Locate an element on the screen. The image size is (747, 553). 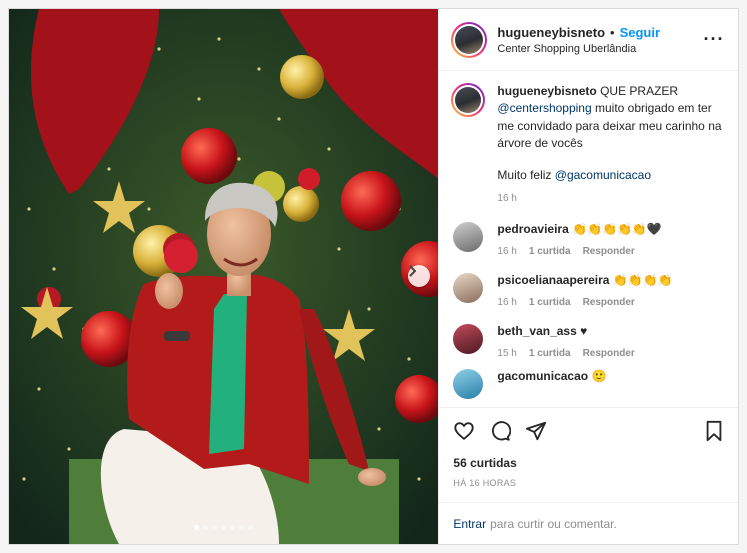
commenter-username: psicoelianaapereira is located at coordinates (553, 280).